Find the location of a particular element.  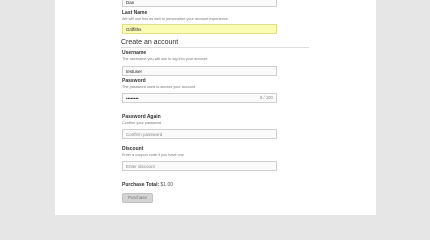

section-divider is located at coordinates (215, 47).